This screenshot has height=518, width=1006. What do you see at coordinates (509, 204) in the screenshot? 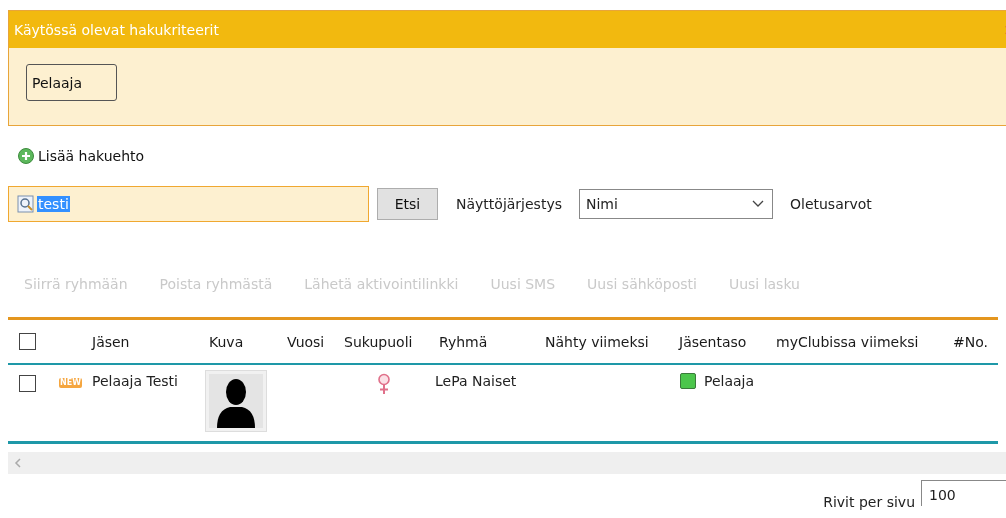
I see `sort-label: Näyttöjärjestys` at bounding box center [509, 204].